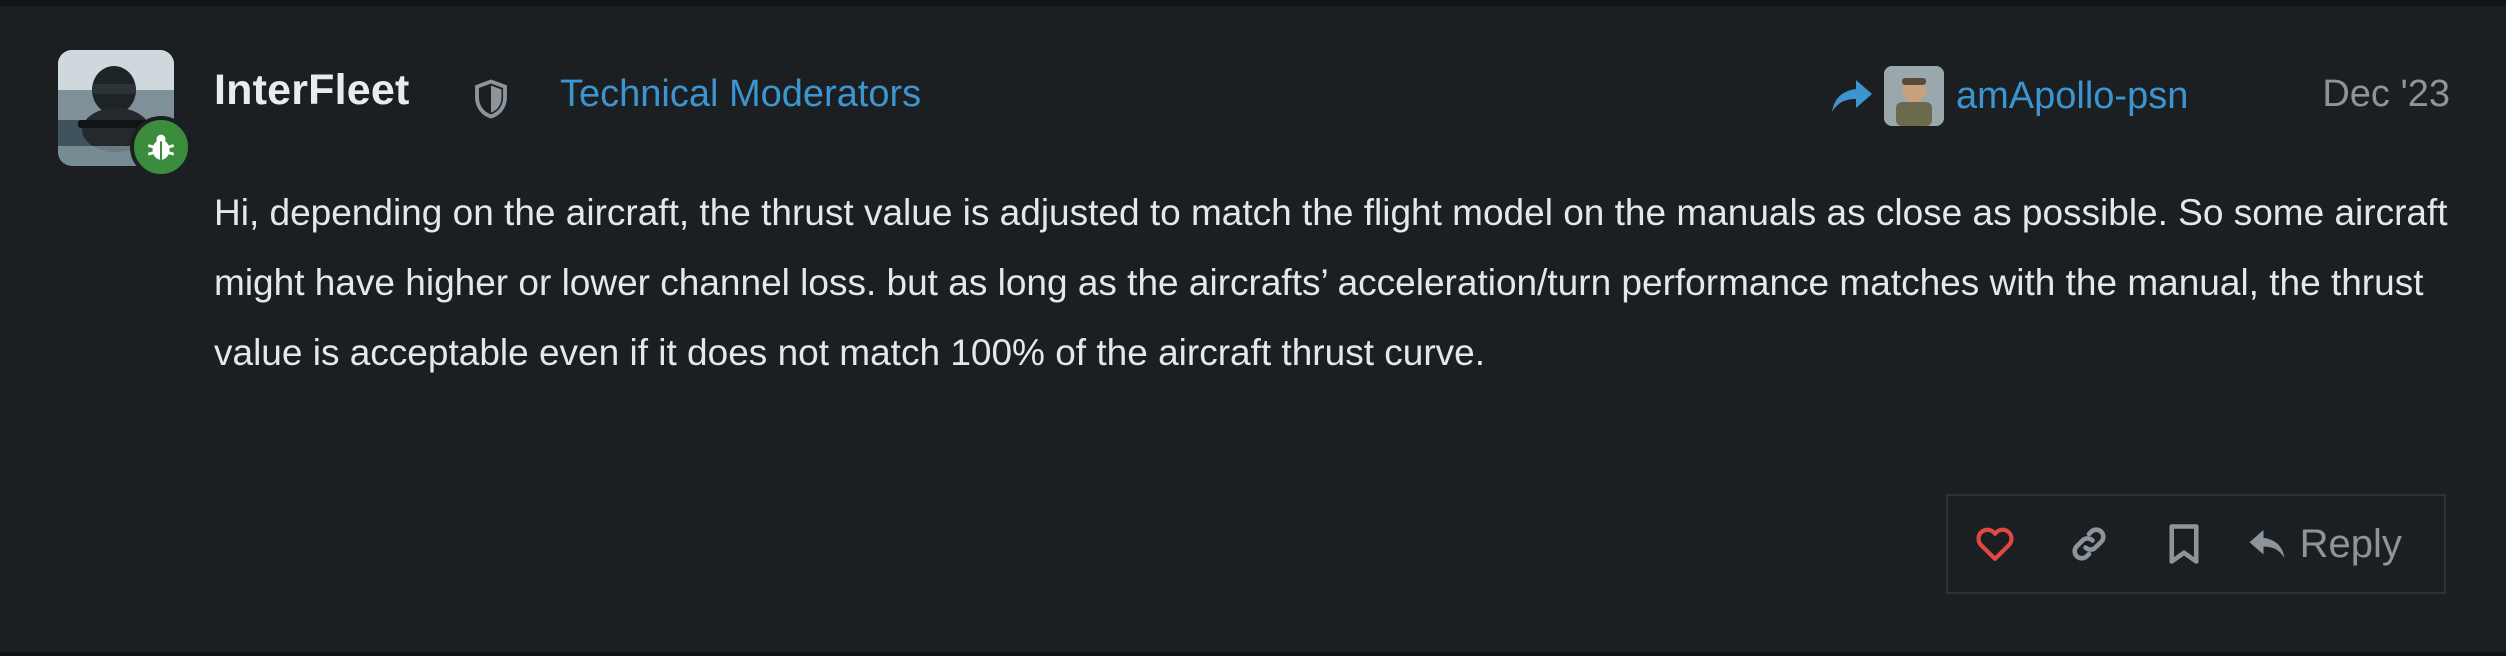 The width and height of the screenshot is (2506, 656). I want to click on copy-link-button, so click(2088, 544).